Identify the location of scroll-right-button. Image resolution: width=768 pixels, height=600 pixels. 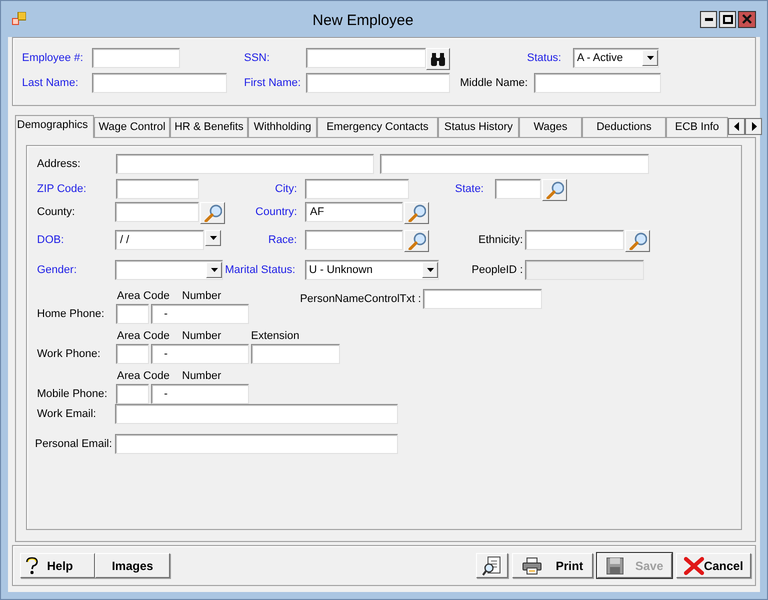
(753, 126).